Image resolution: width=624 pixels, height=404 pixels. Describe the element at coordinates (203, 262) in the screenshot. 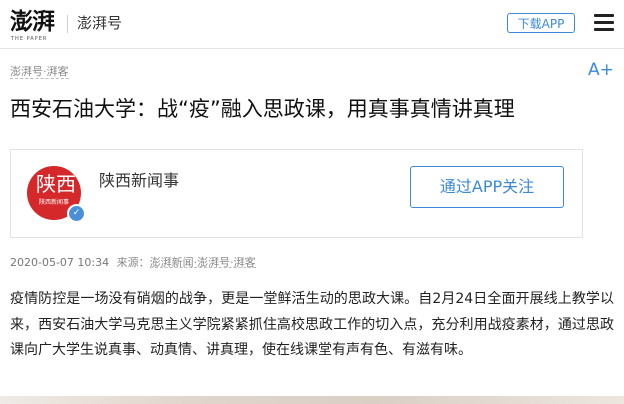

I see `source-link: 澎湃新闻·澎湃号·湃客` at that location.